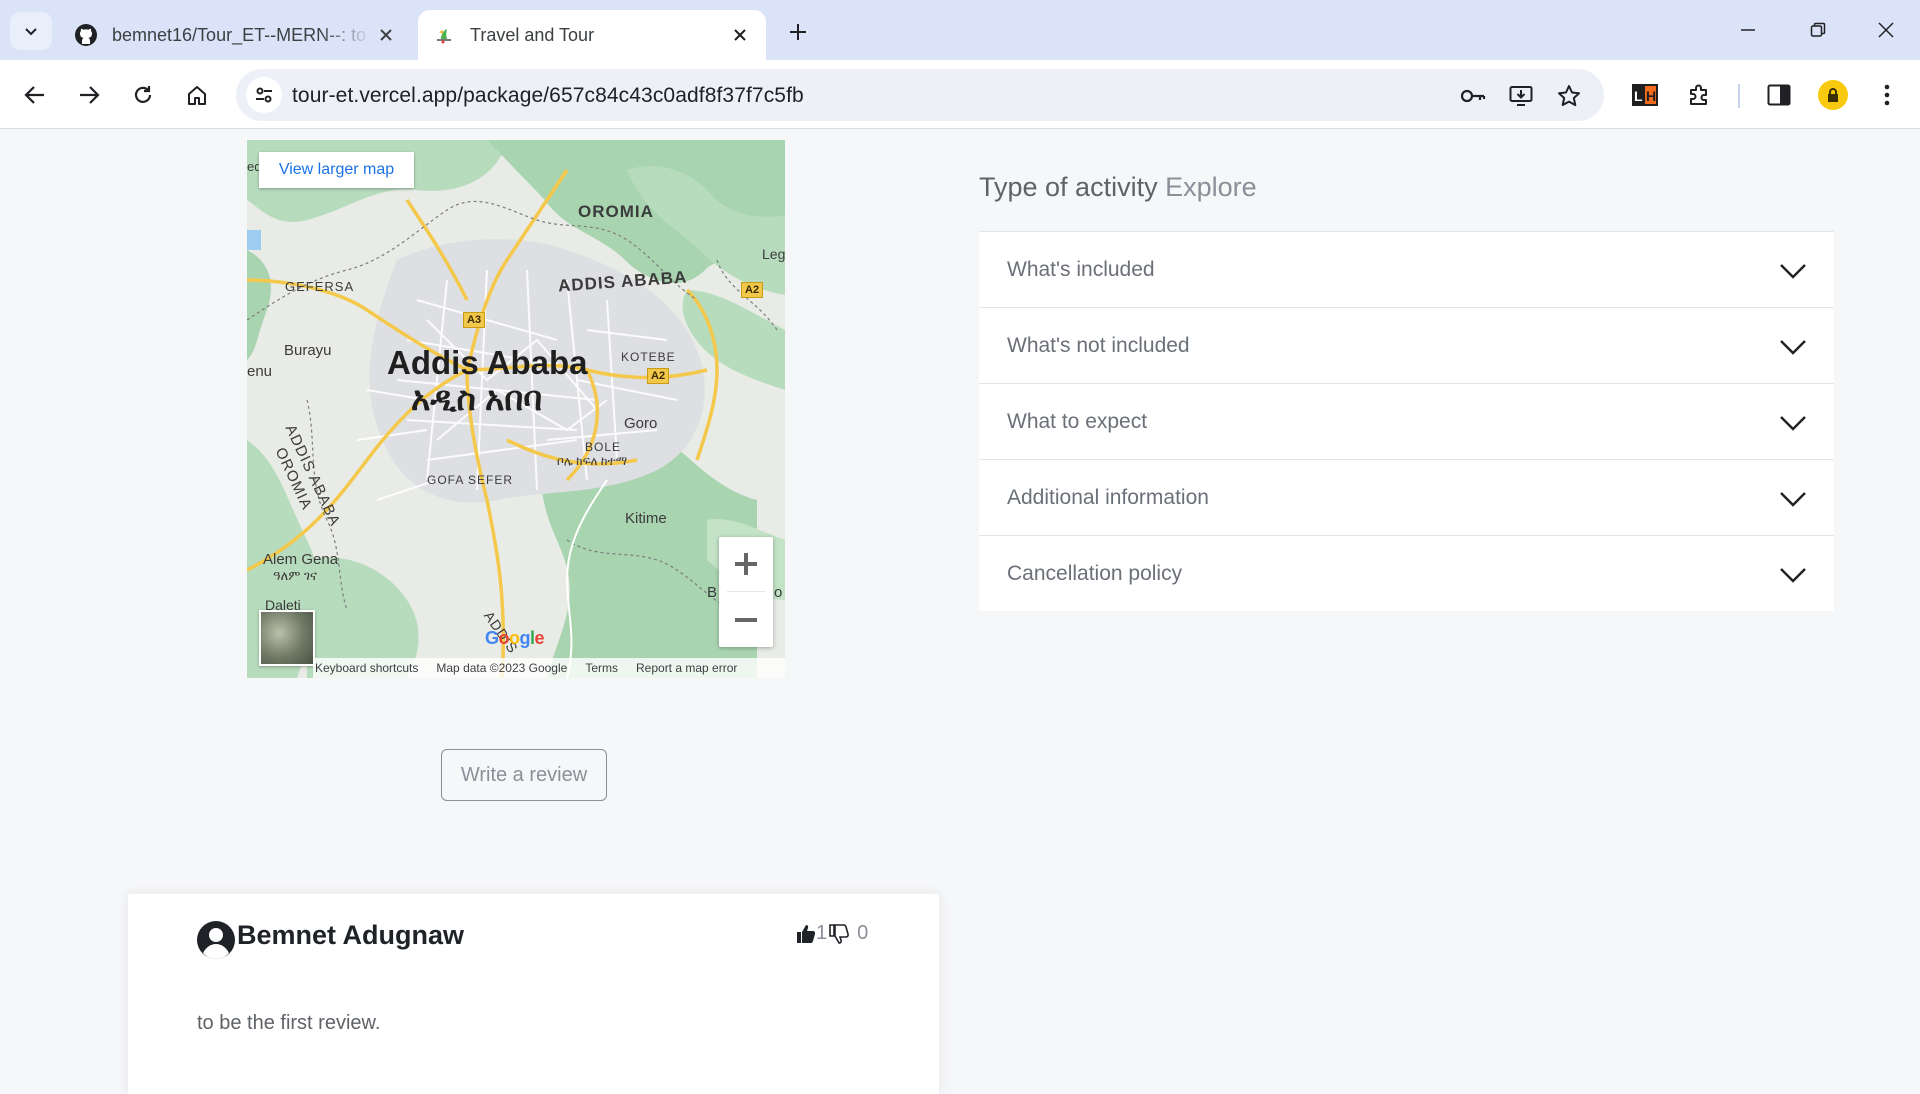  I want to click on accordion-item-cancellation-policy: Cancellation policy, so click(1406, 573).